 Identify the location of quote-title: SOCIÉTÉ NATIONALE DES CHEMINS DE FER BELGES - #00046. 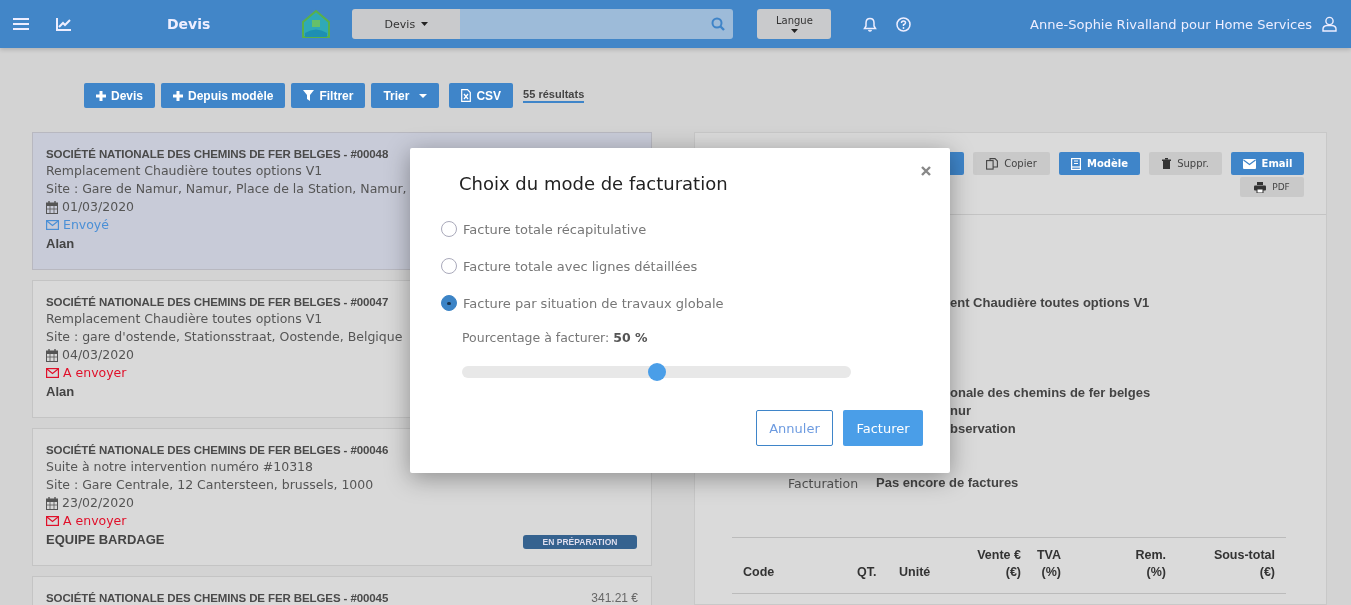
(217, 450).